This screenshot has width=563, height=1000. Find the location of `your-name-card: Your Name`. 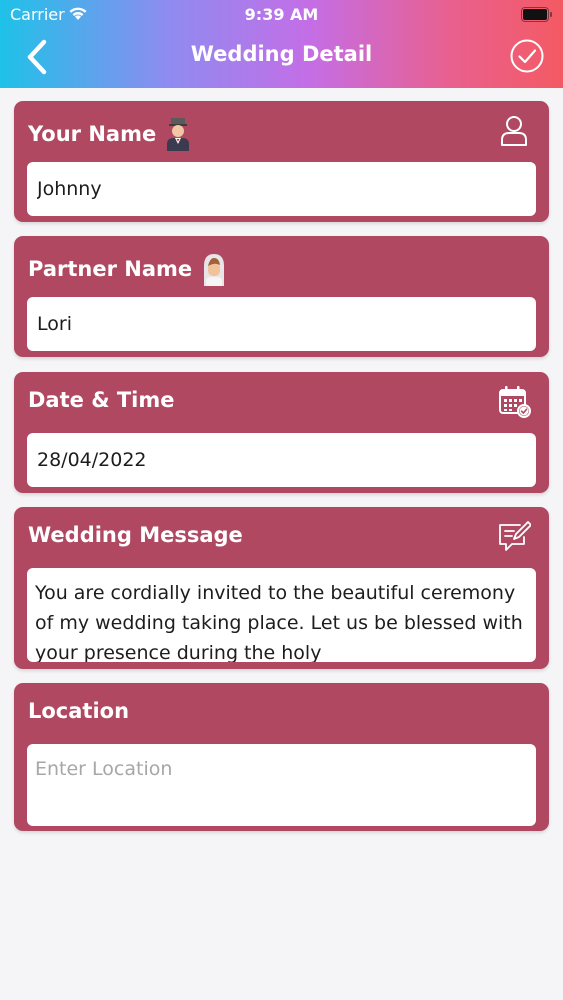

your-name-card: Your Name is located at coordinates (281, 161).